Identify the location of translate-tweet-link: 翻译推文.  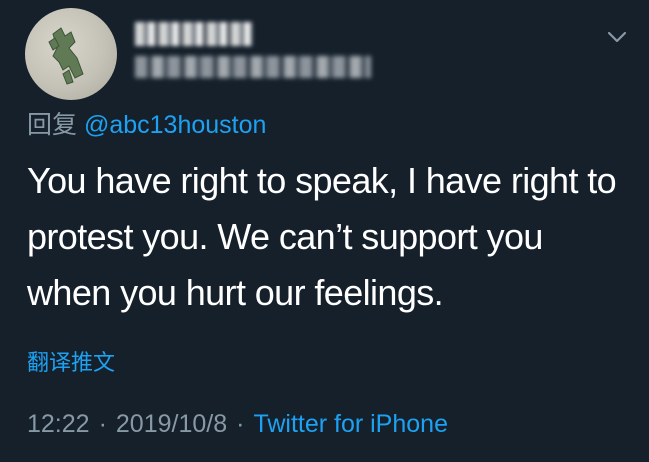
(71, 363).